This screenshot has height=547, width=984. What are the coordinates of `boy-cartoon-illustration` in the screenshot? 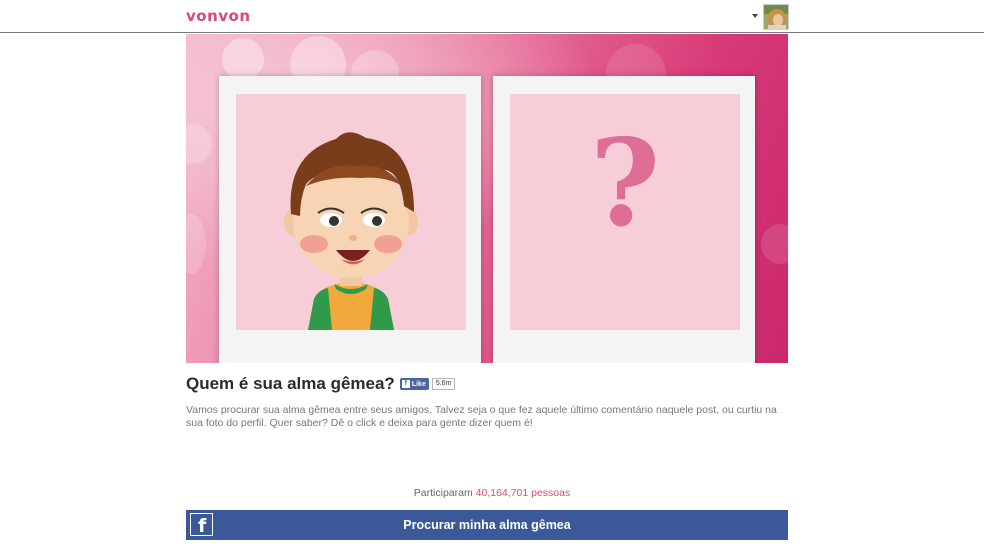 It's located at (351, 231).